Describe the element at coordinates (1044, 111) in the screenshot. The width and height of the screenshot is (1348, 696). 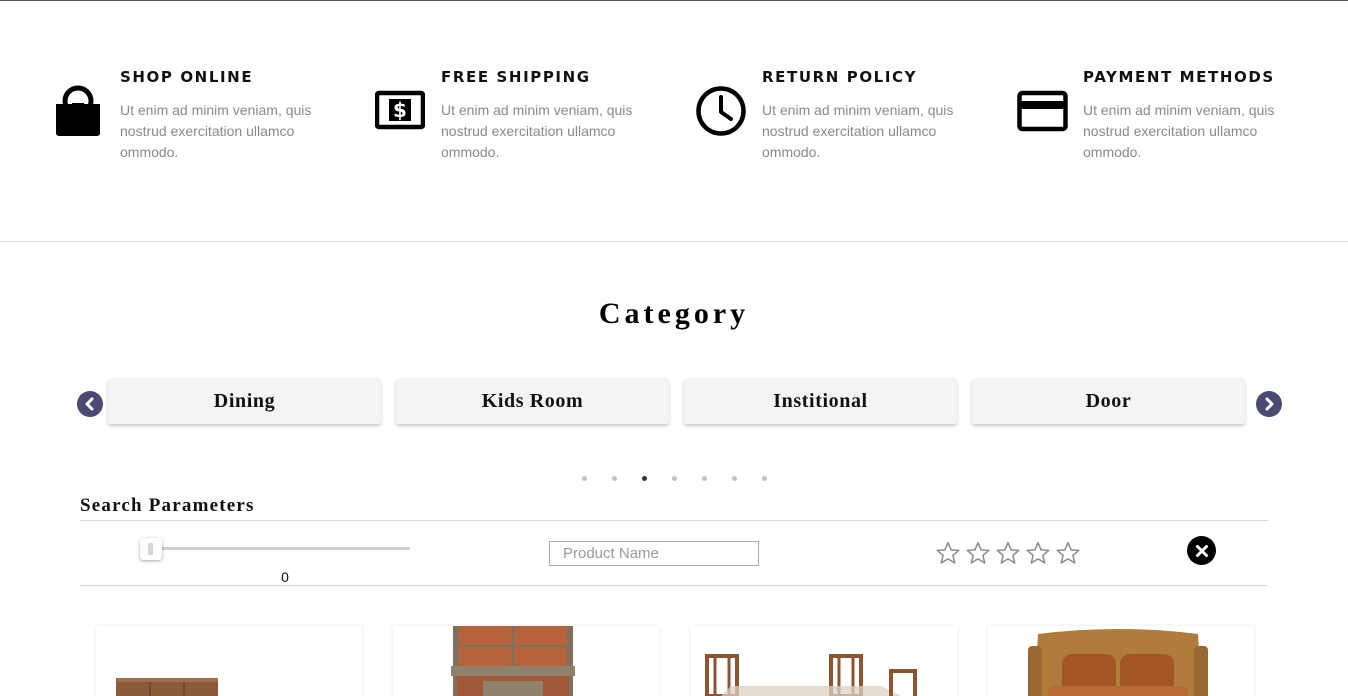
I see `credit-card-icon` at that location.